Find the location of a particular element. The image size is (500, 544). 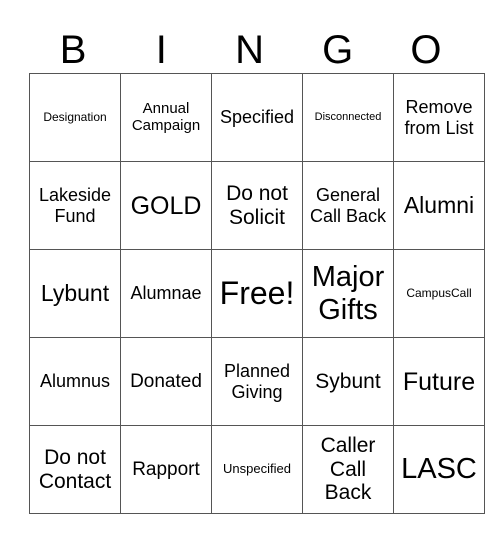

header-letter-b: B is located at coordinates (73, 50).